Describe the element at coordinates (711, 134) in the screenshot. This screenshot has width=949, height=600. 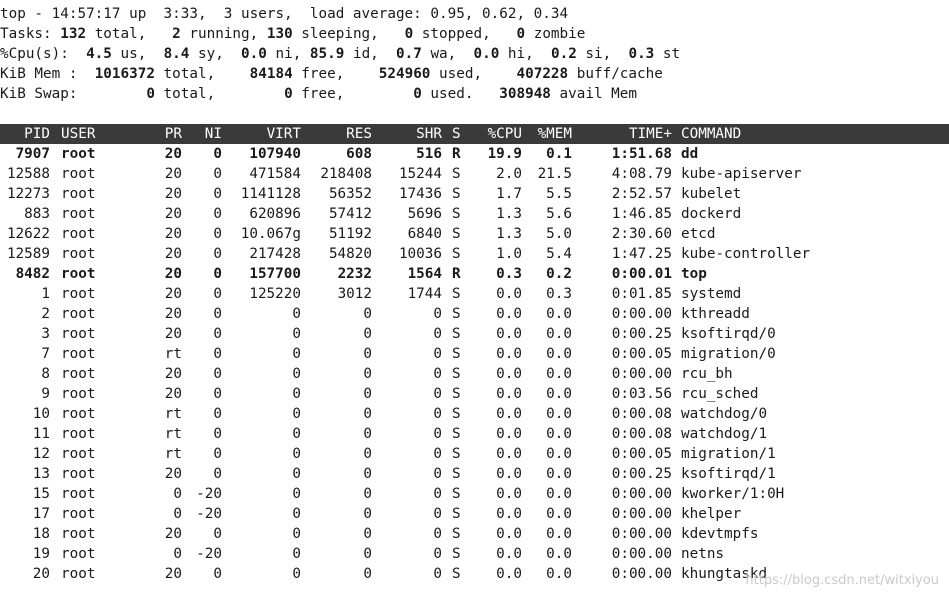
I see `column-header-command: COMMAND` at that location.